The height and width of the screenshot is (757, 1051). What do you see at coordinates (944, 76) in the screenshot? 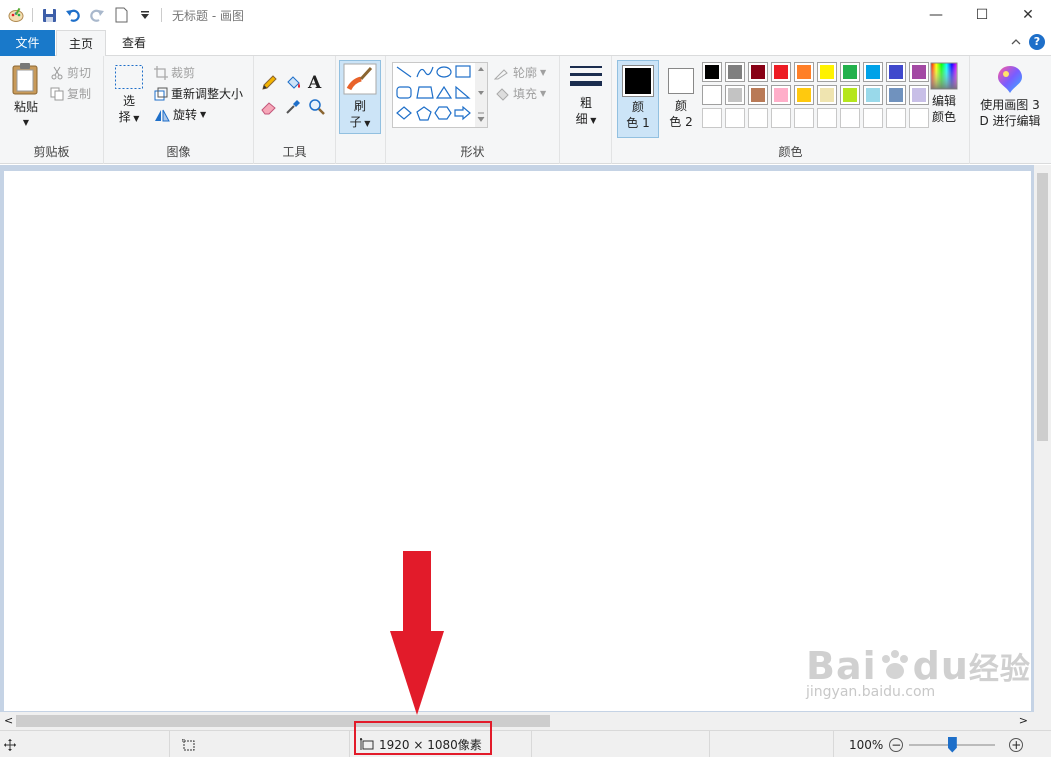
I see `edit-colors-icon` at bounding box center [944, 76].